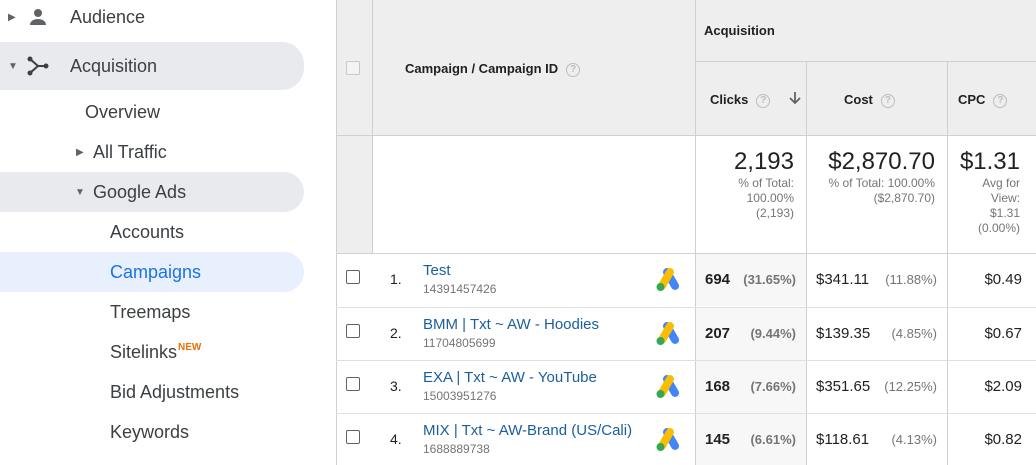 This screenshot has height=465, width=1036. I want to click on cpc-total-sub2: View:, so click(1005, 198).